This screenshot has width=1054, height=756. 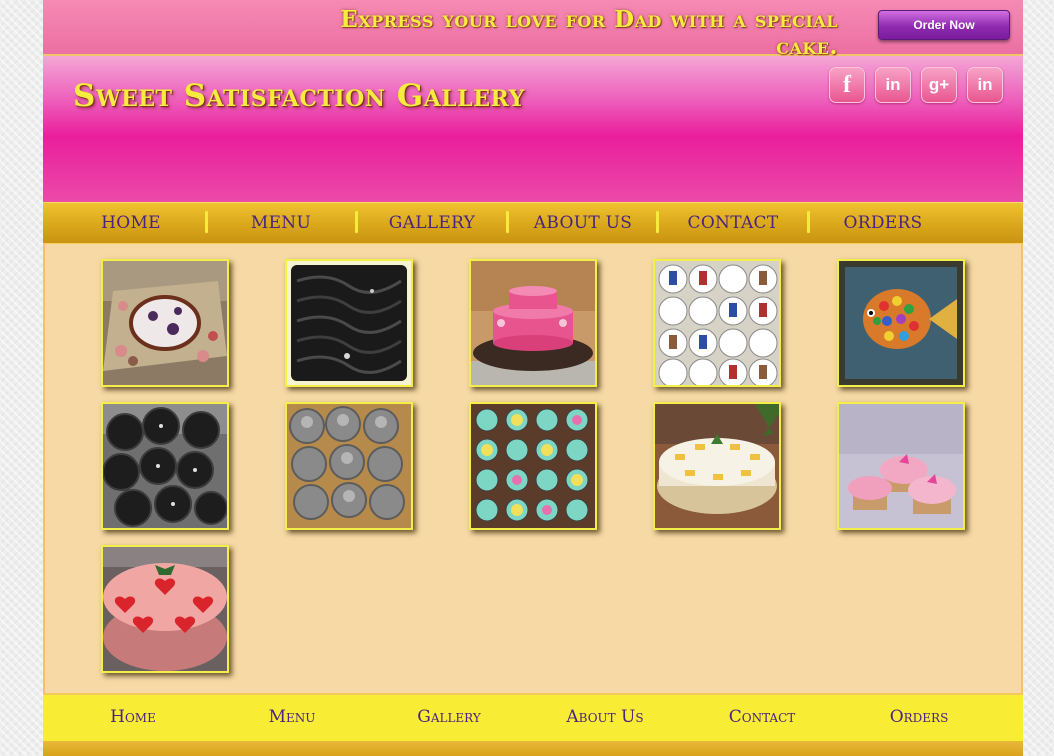 I want to click on gallery-photo-chocolate-cupcakes, so click(x=165, y=466).